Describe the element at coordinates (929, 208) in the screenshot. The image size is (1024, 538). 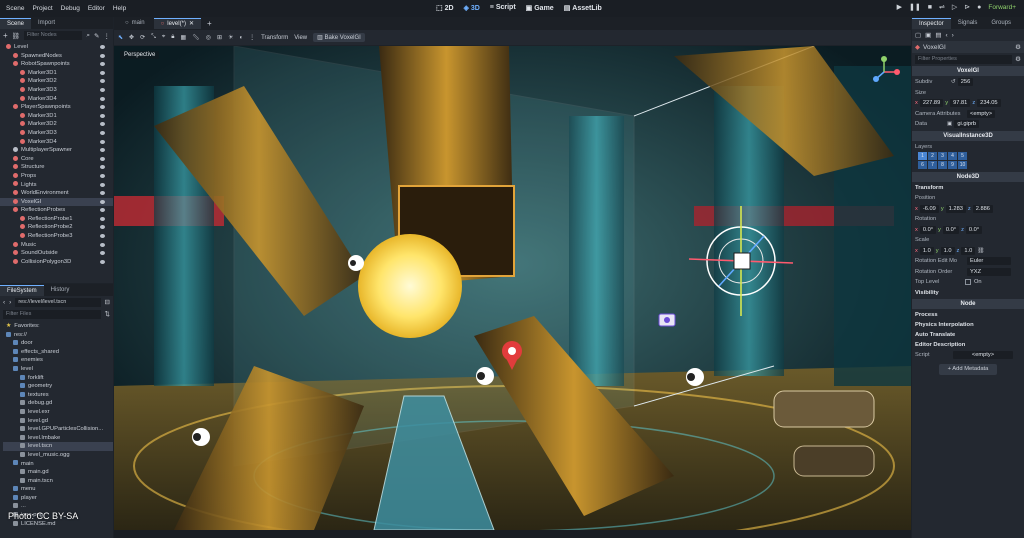
I see `position-x-field: -6.09` at that location.